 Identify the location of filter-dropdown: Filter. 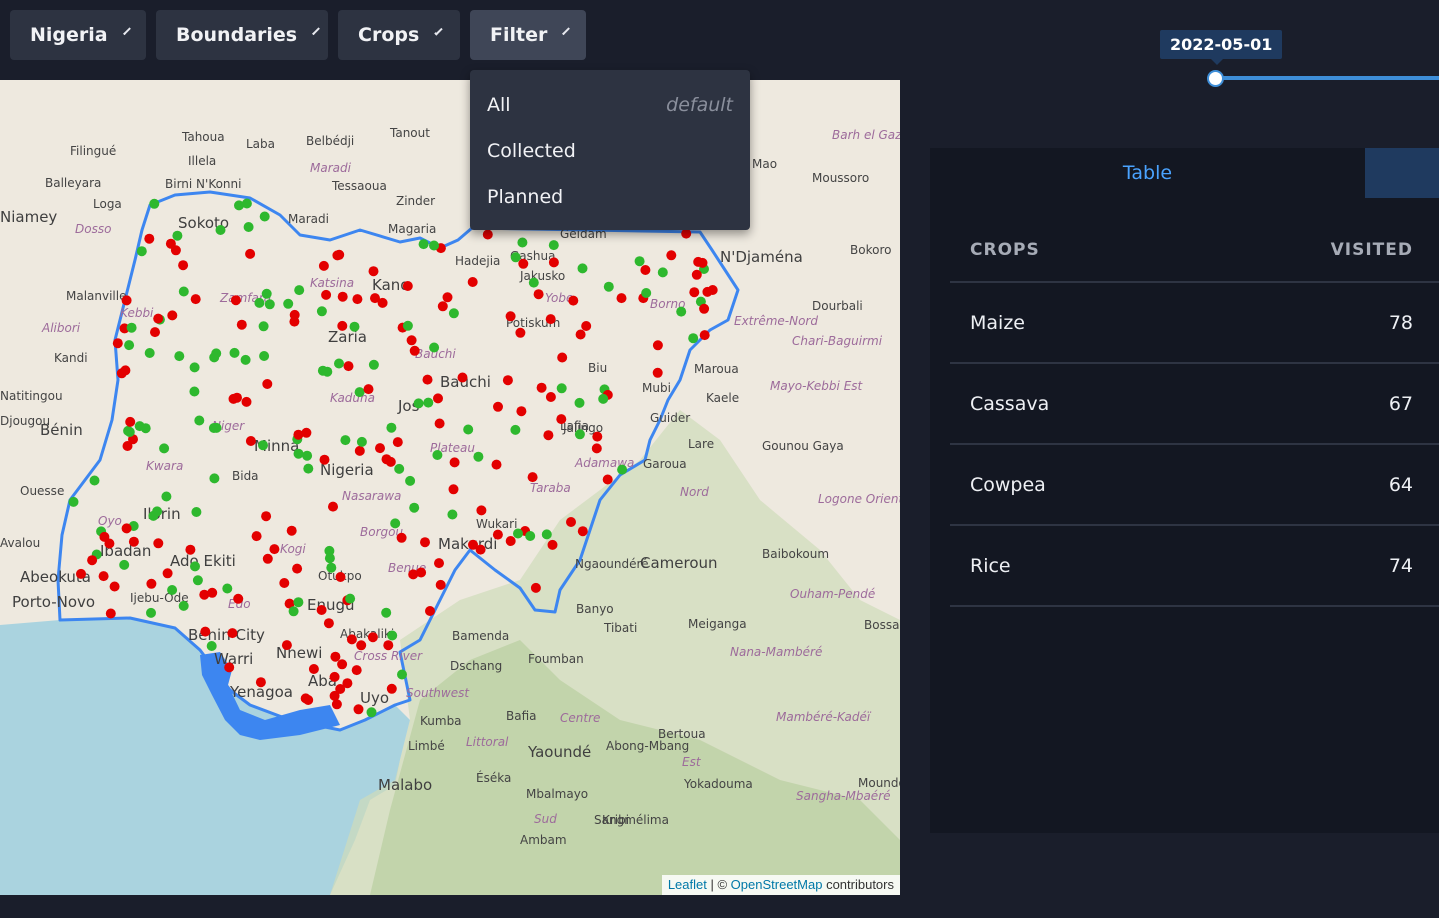
(528, 35).